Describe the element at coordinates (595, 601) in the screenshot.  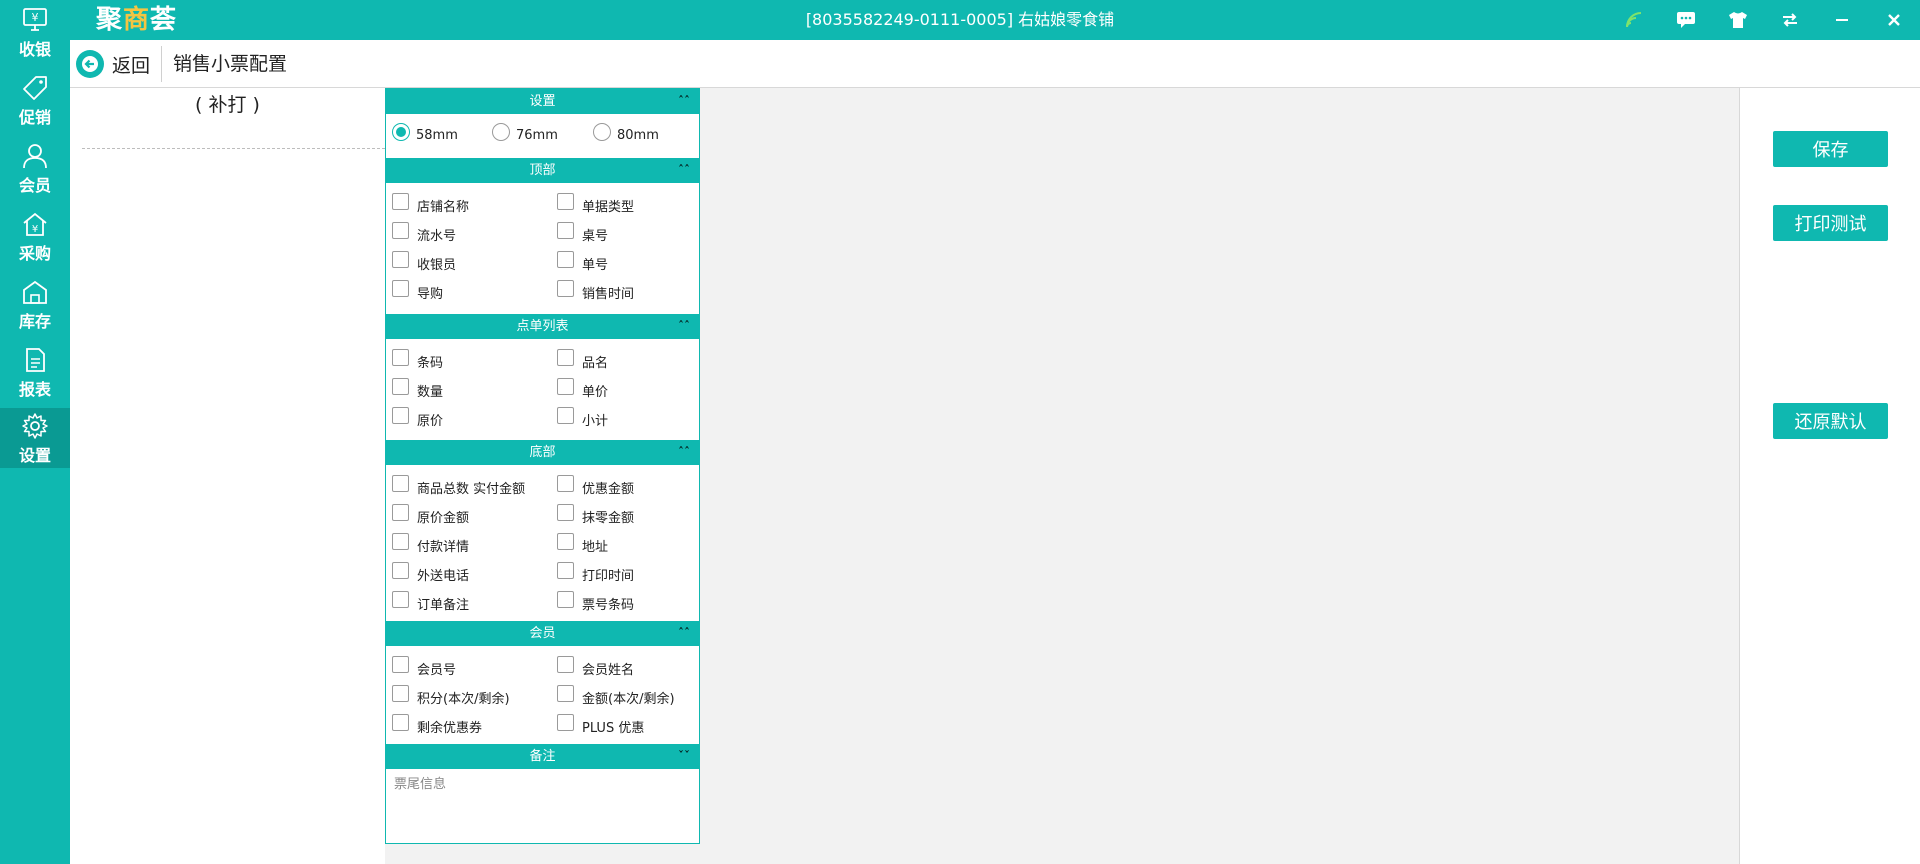
I see `checkbox-ticket-barcode: 票号条码` at that location.